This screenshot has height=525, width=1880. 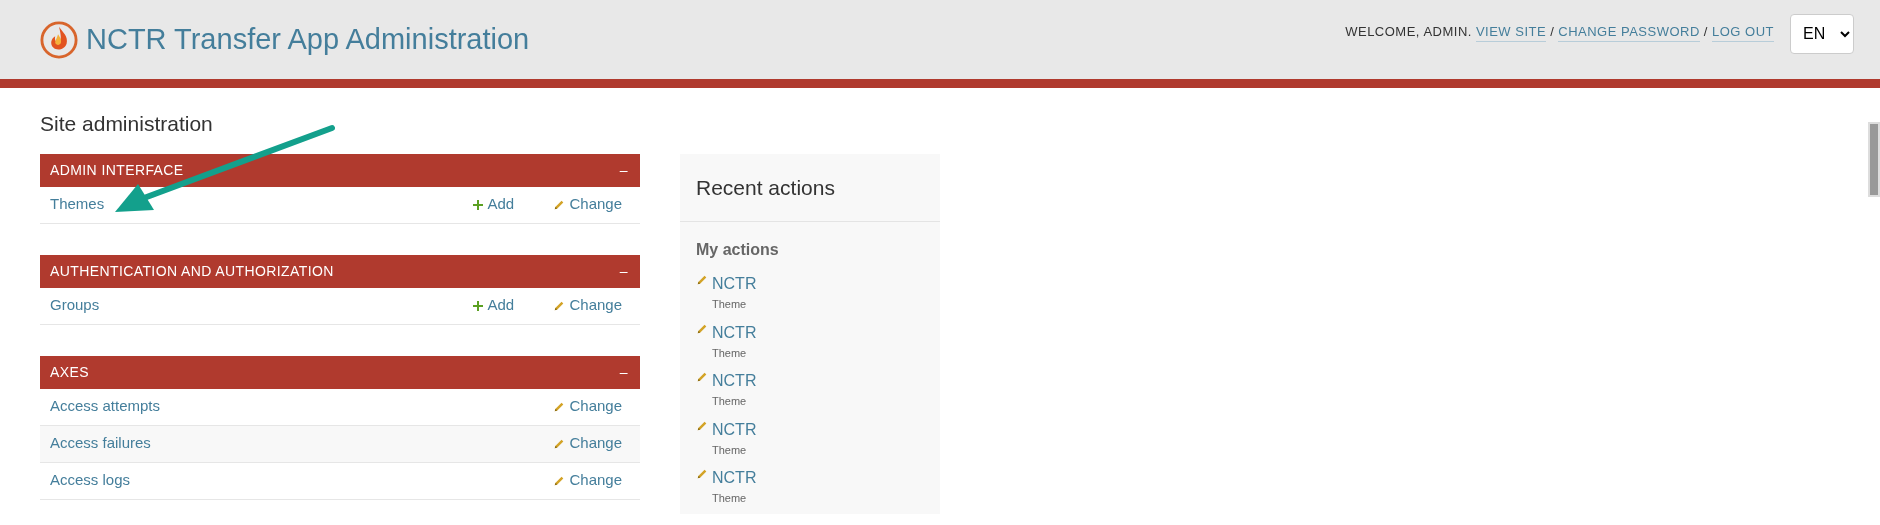 I want to click on header-link: CHANGE PASSWORD, so click(x=1629, y=31).